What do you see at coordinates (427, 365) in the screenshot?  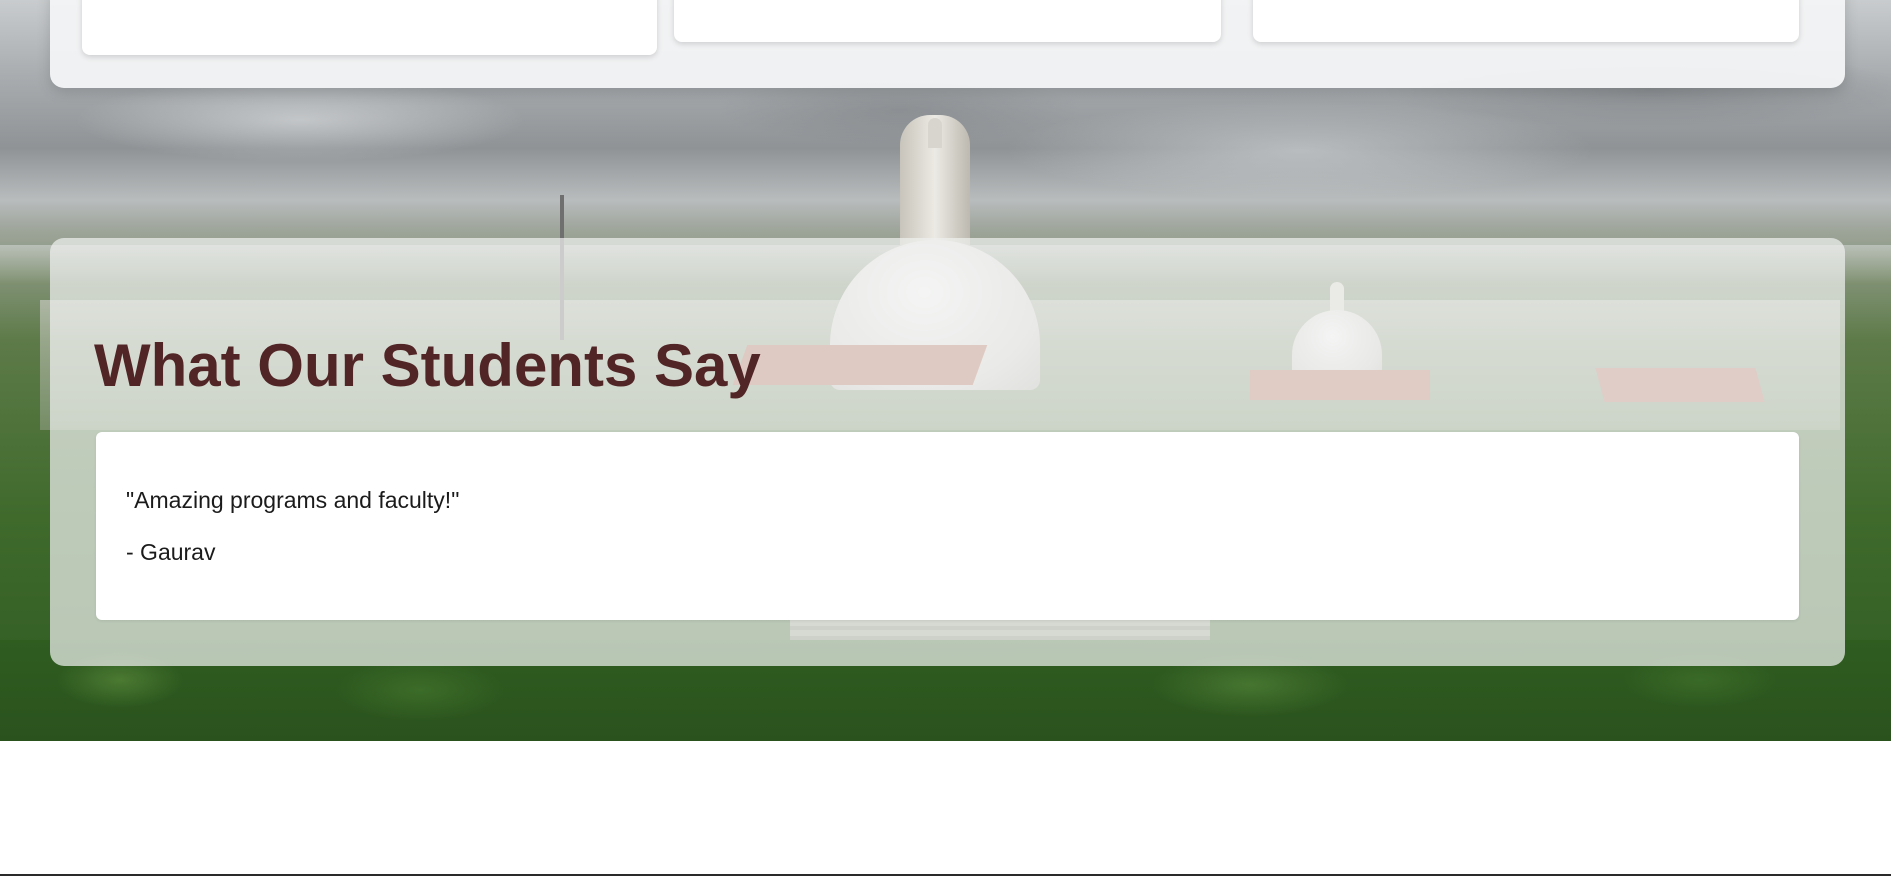 I see `section-title: What Our Students Say` at bounding box center [427, 365].